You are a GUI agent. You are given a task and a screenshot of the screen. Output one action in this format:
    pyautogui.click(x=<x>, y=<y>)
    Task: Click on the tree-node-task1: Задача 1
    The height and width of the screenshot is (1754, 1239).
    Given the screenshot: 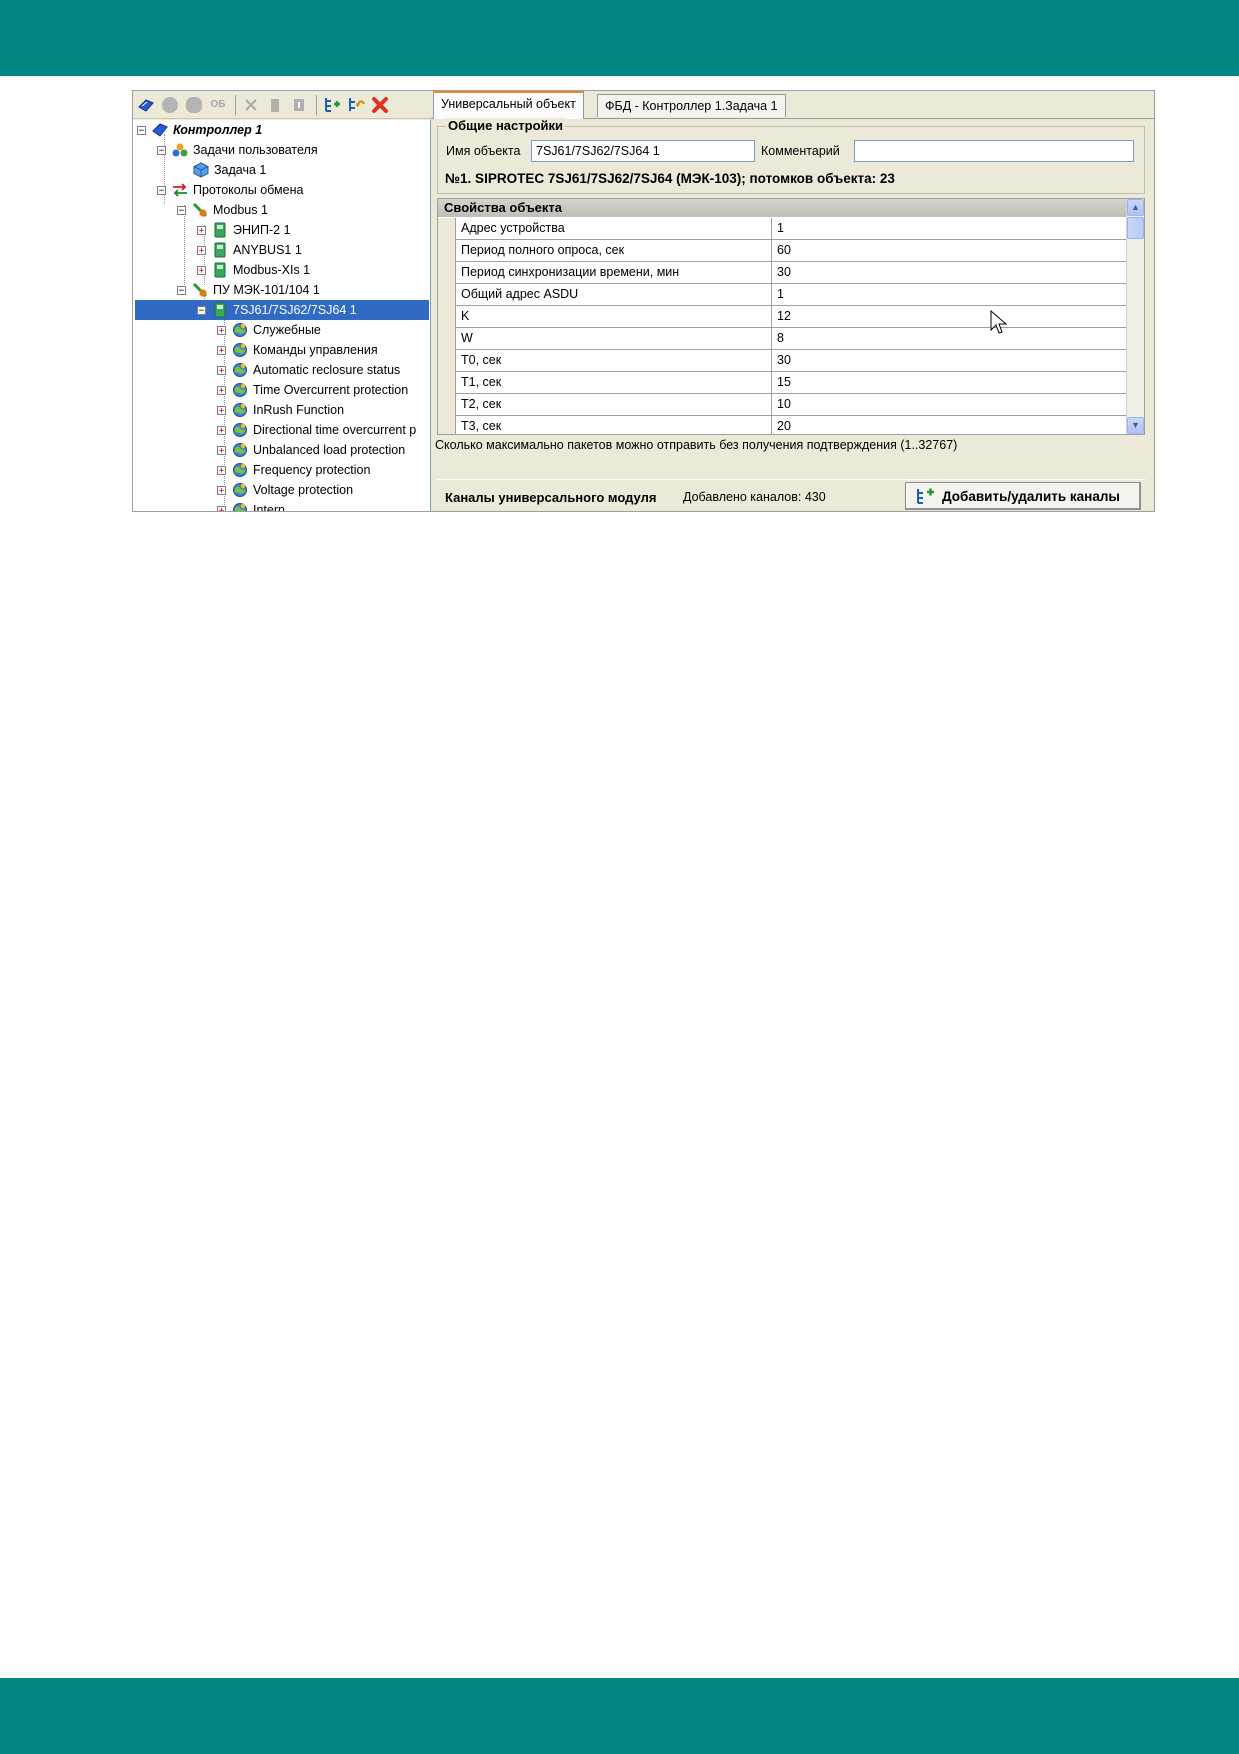 What is the action you would take?
    pyautogui.click(x=229, y=170)
    